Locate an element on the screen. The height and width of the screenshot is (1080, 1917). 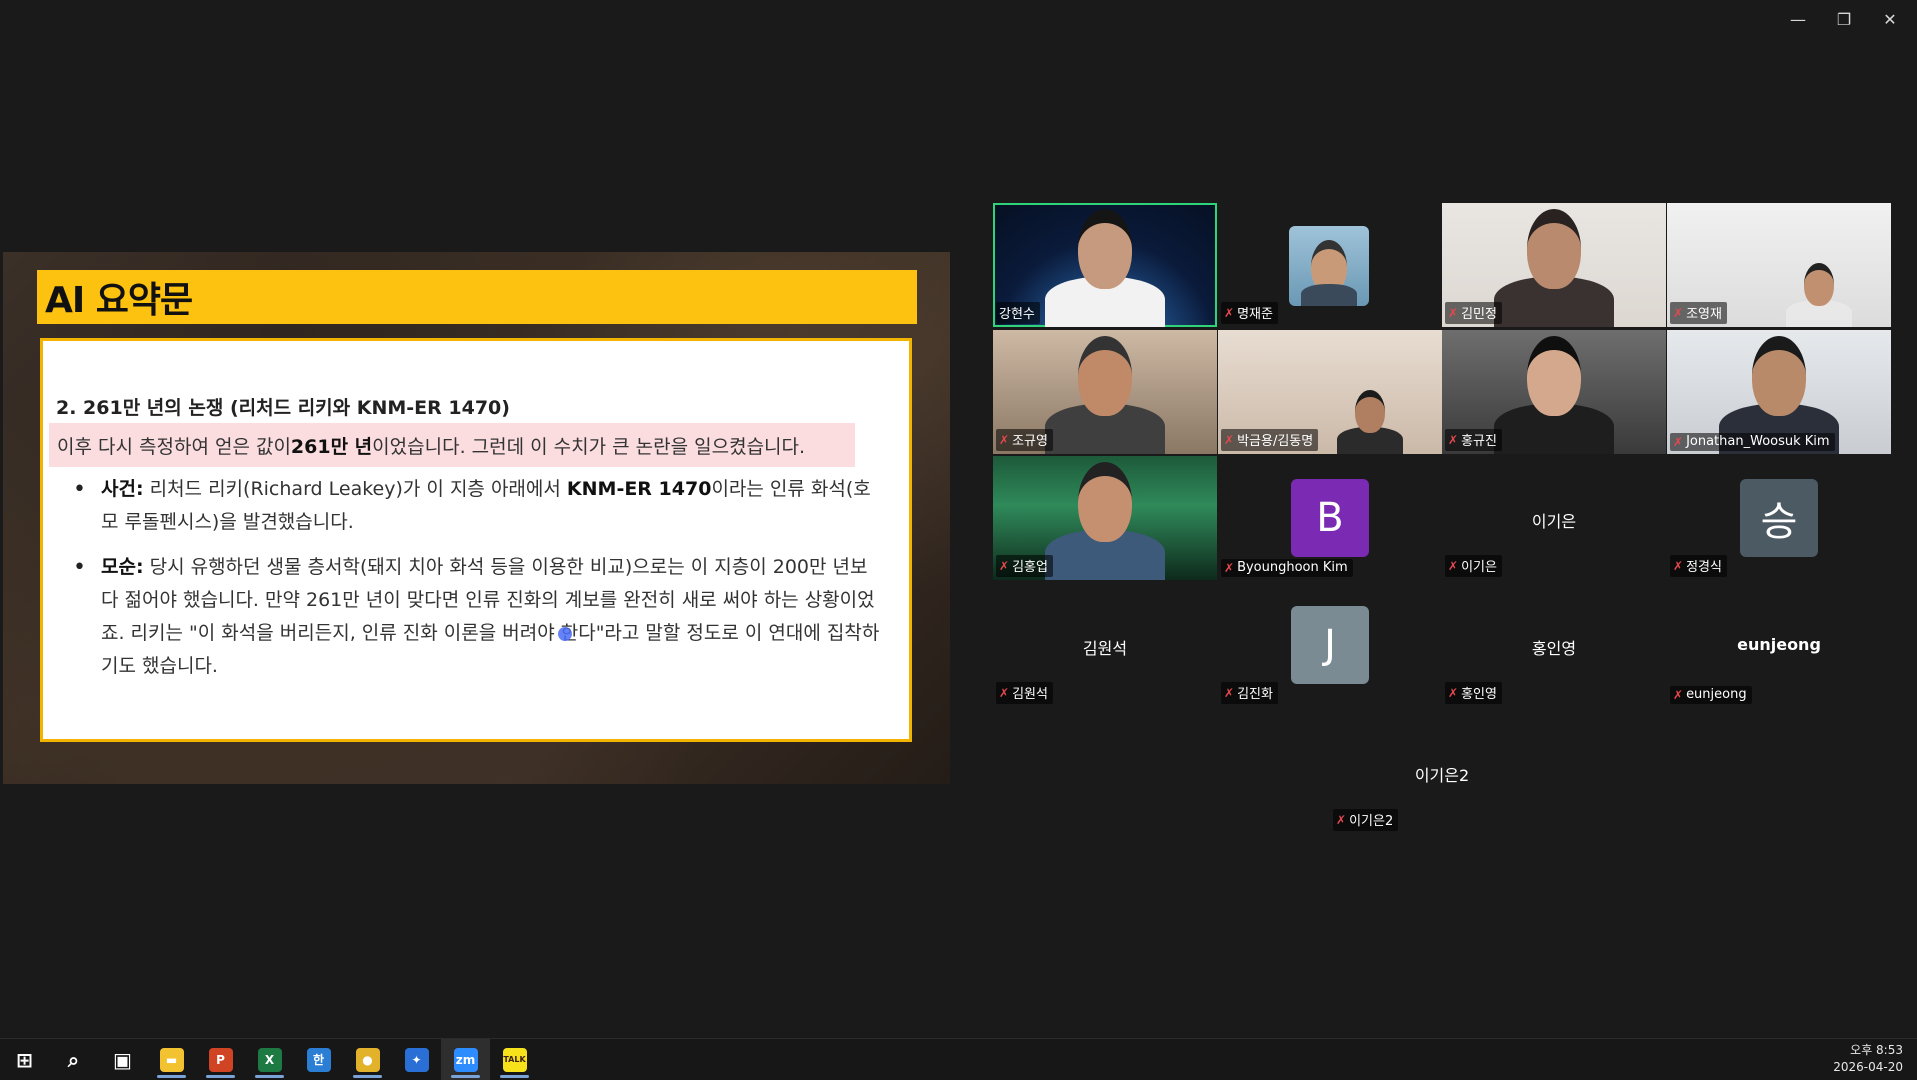
participant-tile: J ✗ 김진화 is located at coordinates (1330, 645).